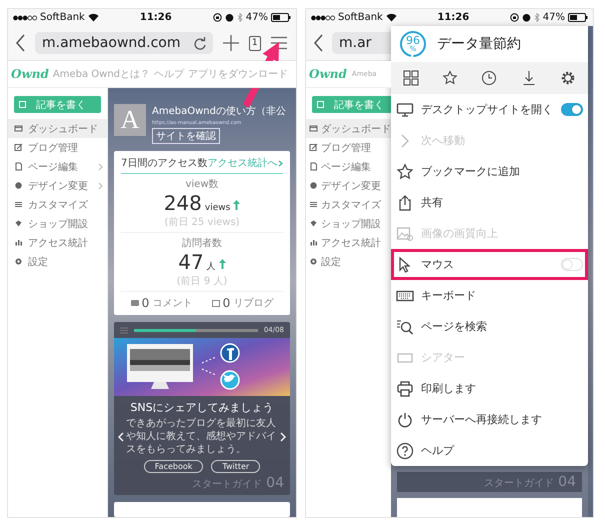 Image resolution: width=605 pixels, height=527 pixels. I want to click on view-site-button: サイトを確認, so click(186, 136).